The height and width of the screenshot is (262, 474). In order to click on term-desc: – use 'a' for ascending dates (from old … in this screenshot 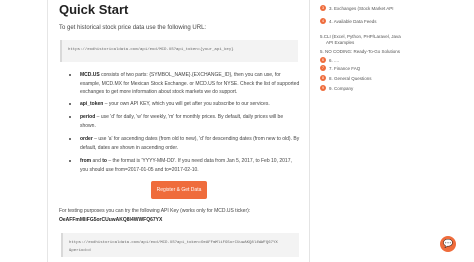, I will do `click(190, 143)`.